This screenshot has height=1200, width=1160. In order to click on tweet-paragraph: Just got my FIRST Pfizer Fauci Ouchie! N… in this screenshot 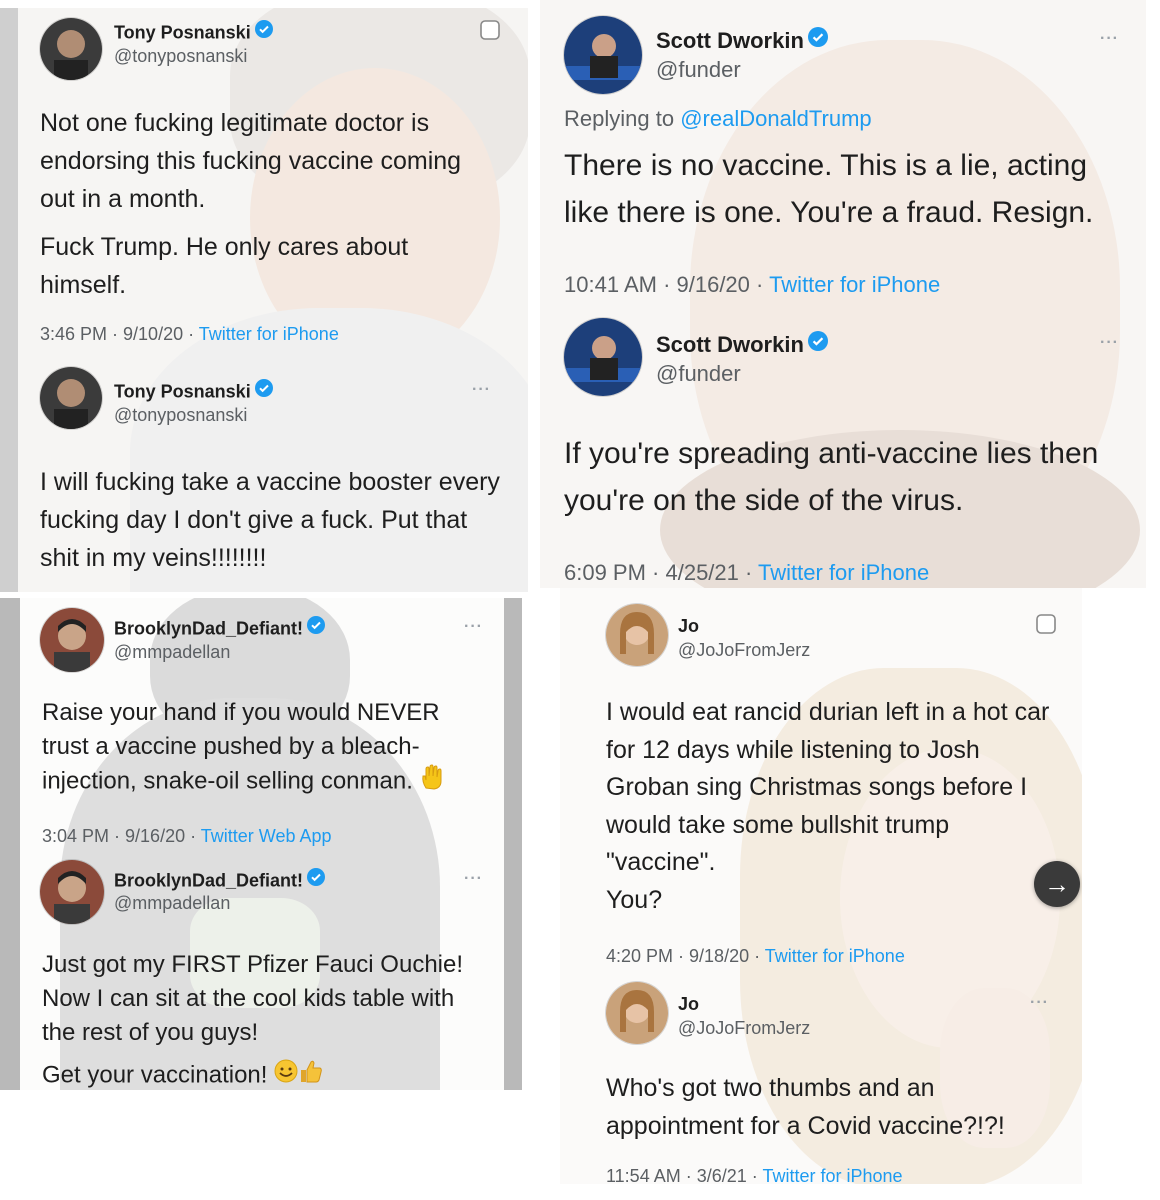, I will do `click(253, 998)`.